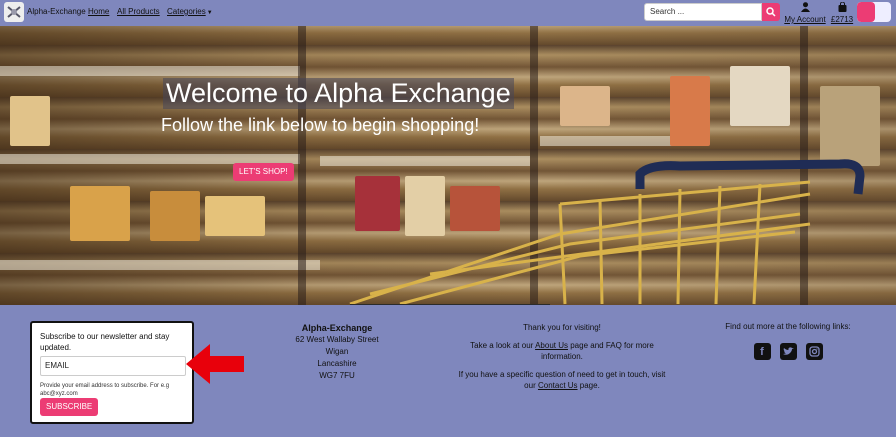 This screenshot has width=896, height=437. What do you see at coordinates (337, 375) in the screenshot?
I see `address-postcode: WG7 7FU` at bounding box center [337, 375].